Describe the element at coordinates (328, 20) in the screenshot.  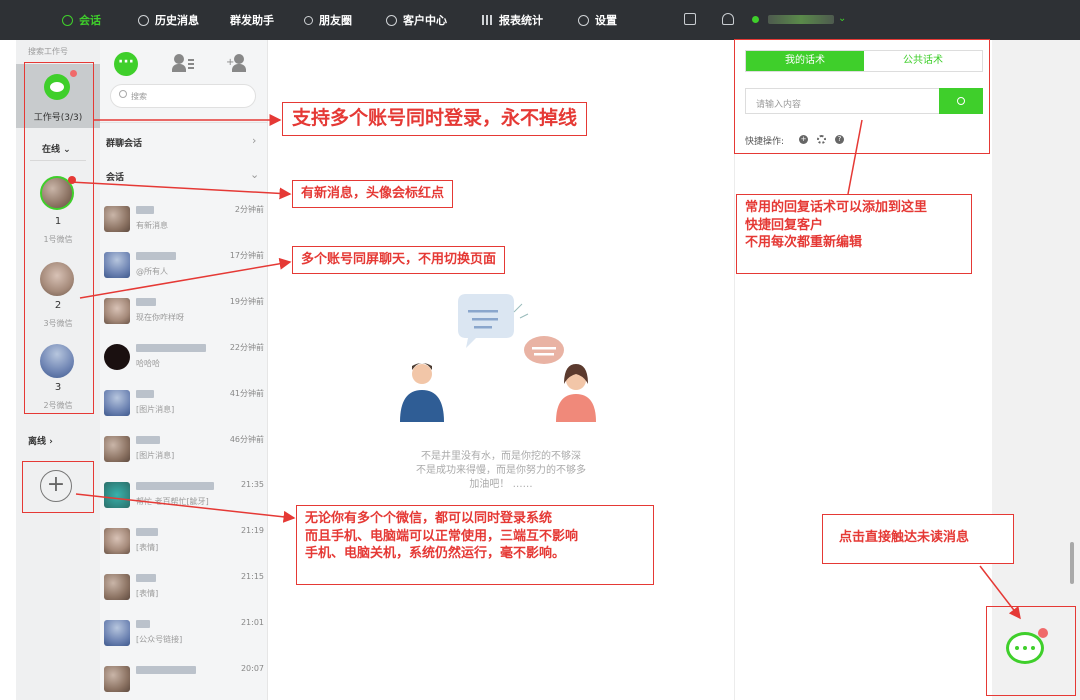
I see `nav-moments: 朋友圈` at that location.